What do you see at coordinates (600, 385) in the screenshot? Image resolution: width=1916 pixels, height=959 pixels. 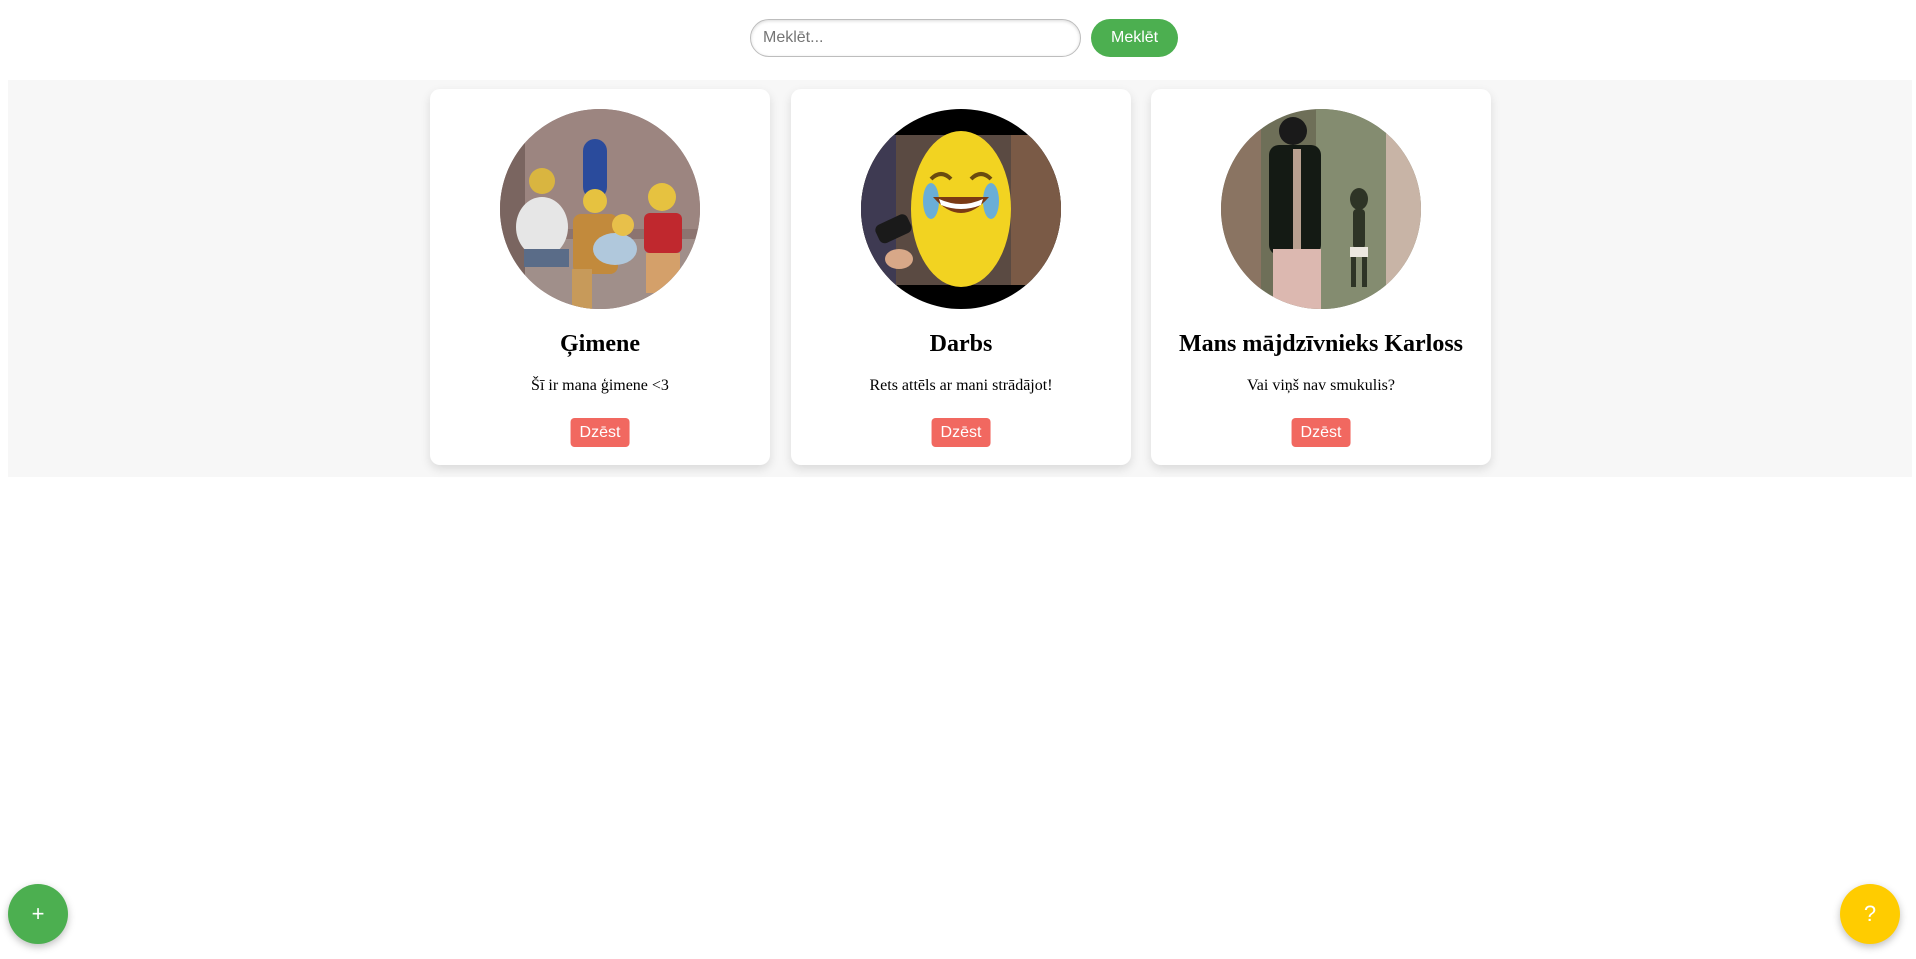 I see `card-description: Šī ir mana ģimene <3` at bounding box center [600, 385].